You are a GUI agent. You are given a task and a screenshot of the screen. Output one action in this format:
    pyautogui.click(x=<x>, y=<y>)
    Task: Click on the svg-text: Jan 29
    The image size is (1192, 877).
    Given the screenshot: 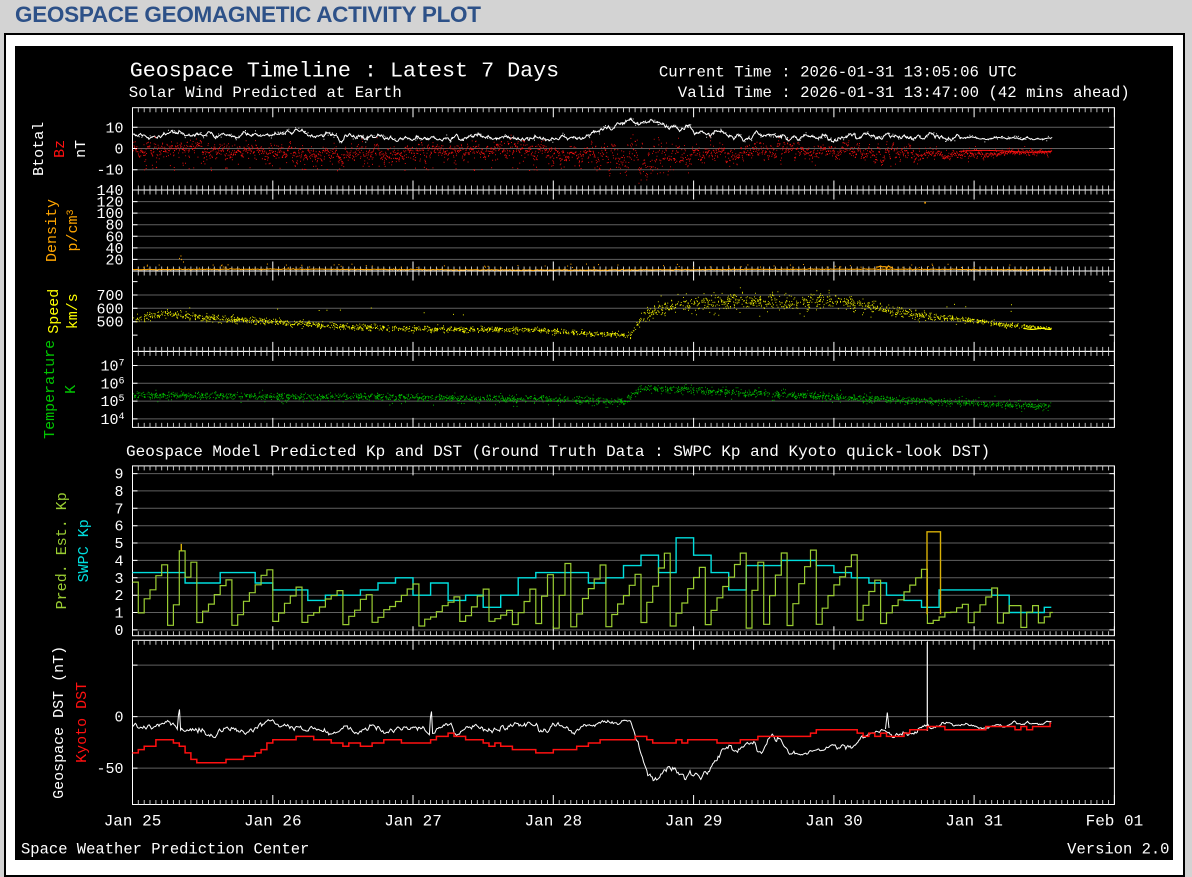 What is the action you would take?
    pyautogui.click(x=694, y=822)
    